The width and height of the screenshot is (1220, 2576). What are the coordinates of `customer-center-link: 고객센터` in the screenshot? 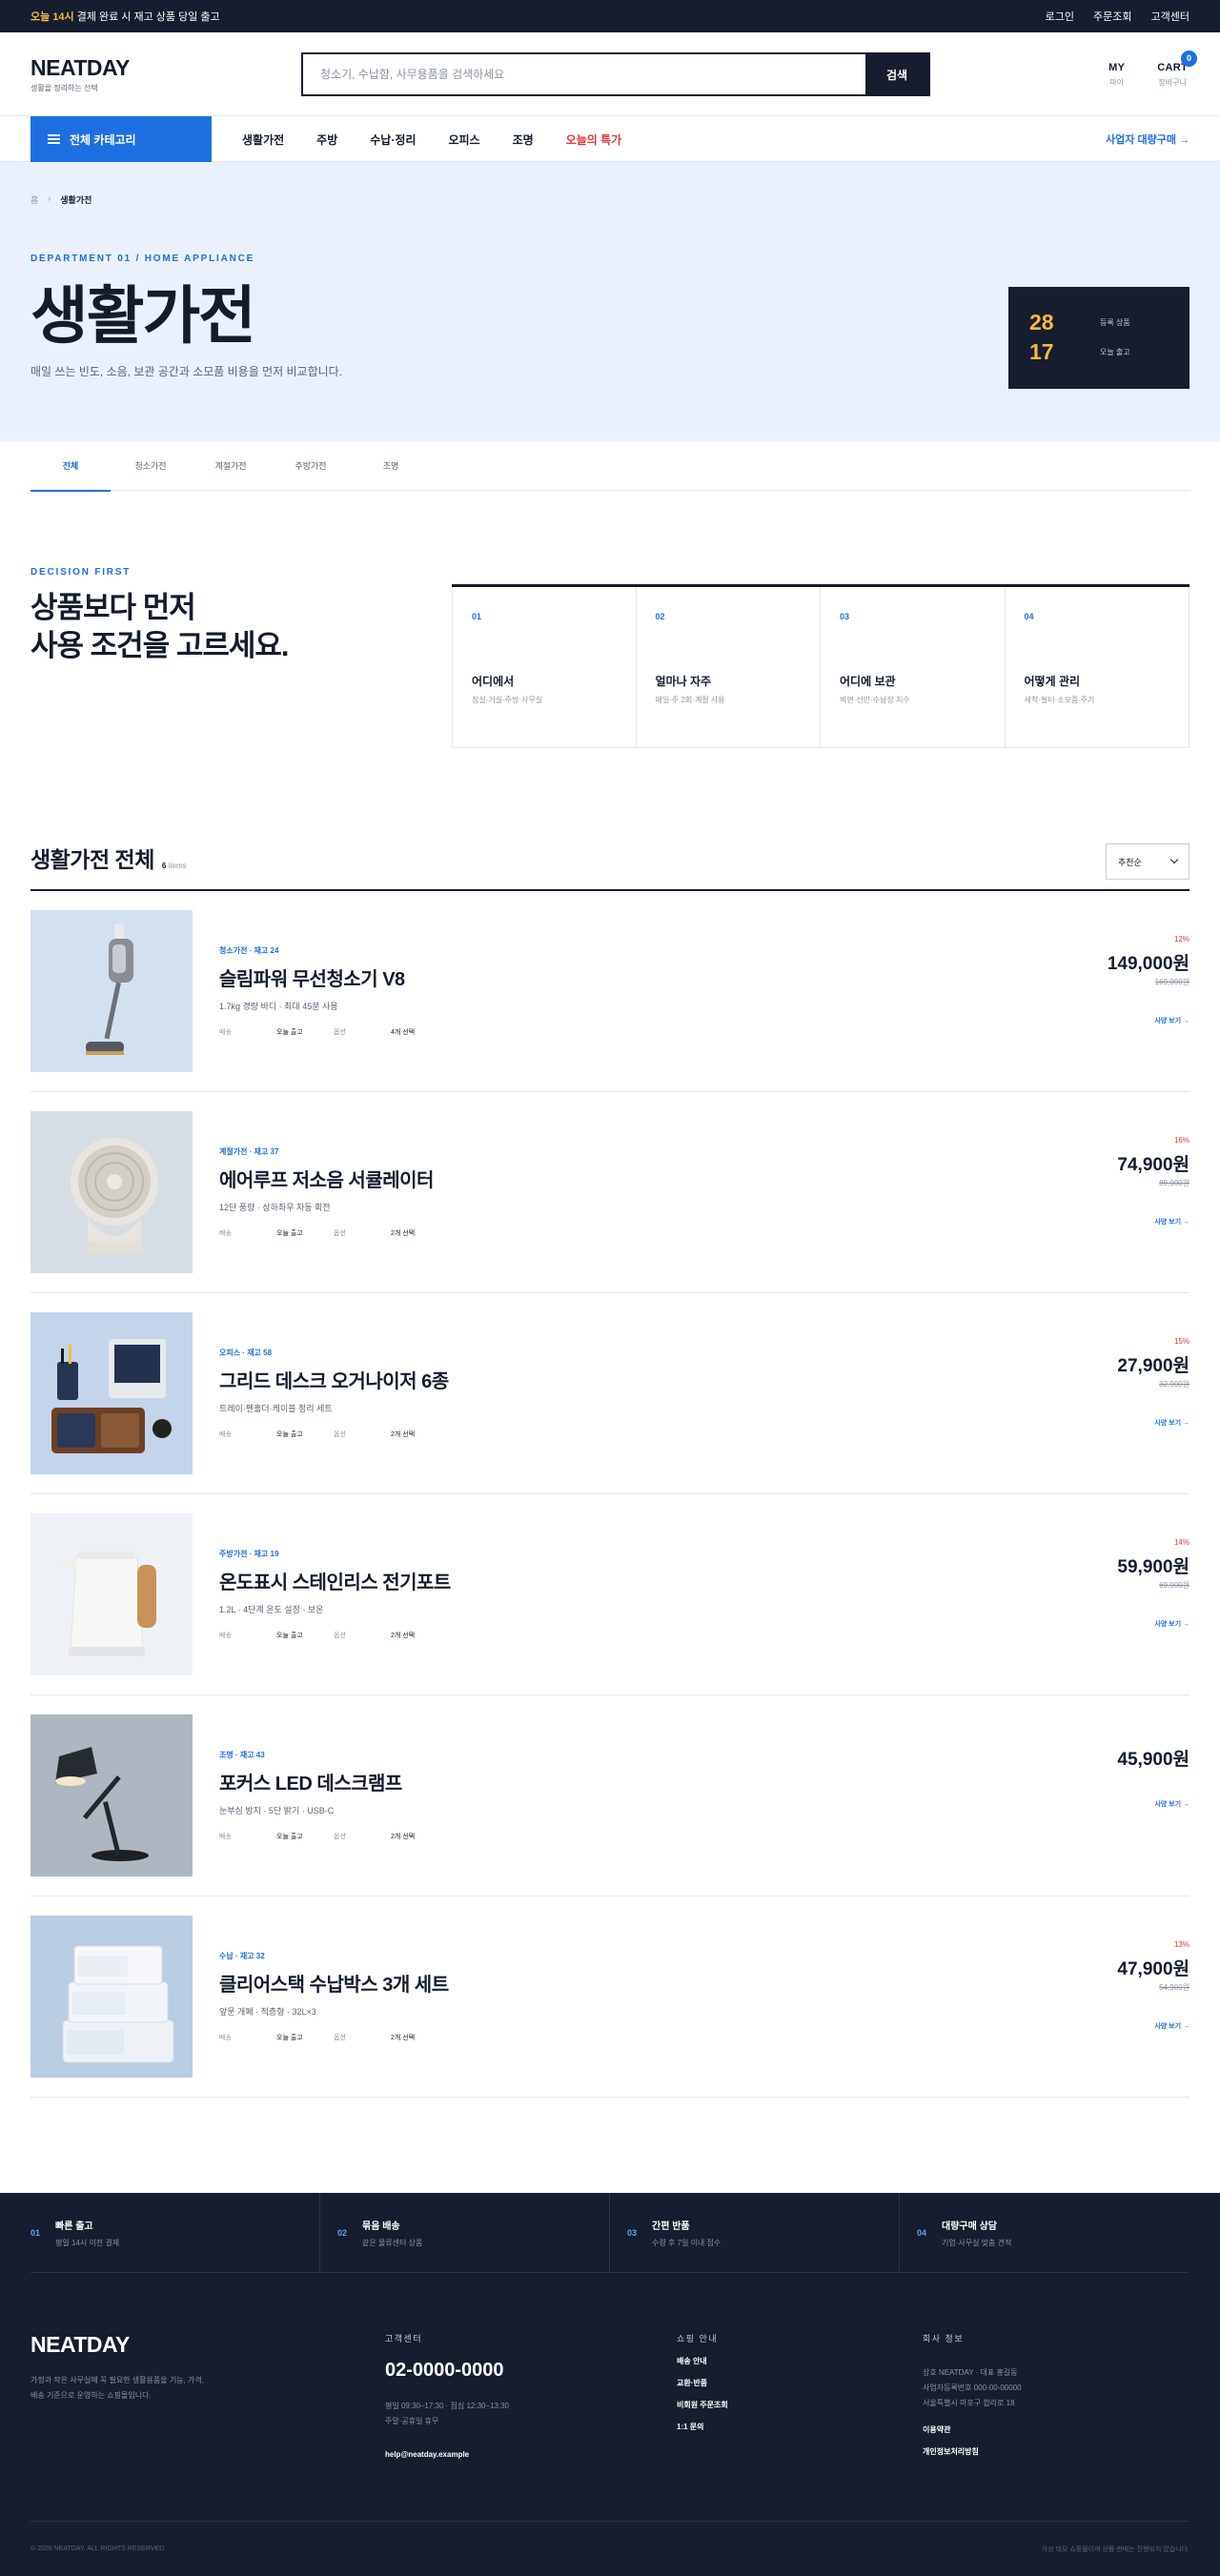 It's located at (1171, 16).